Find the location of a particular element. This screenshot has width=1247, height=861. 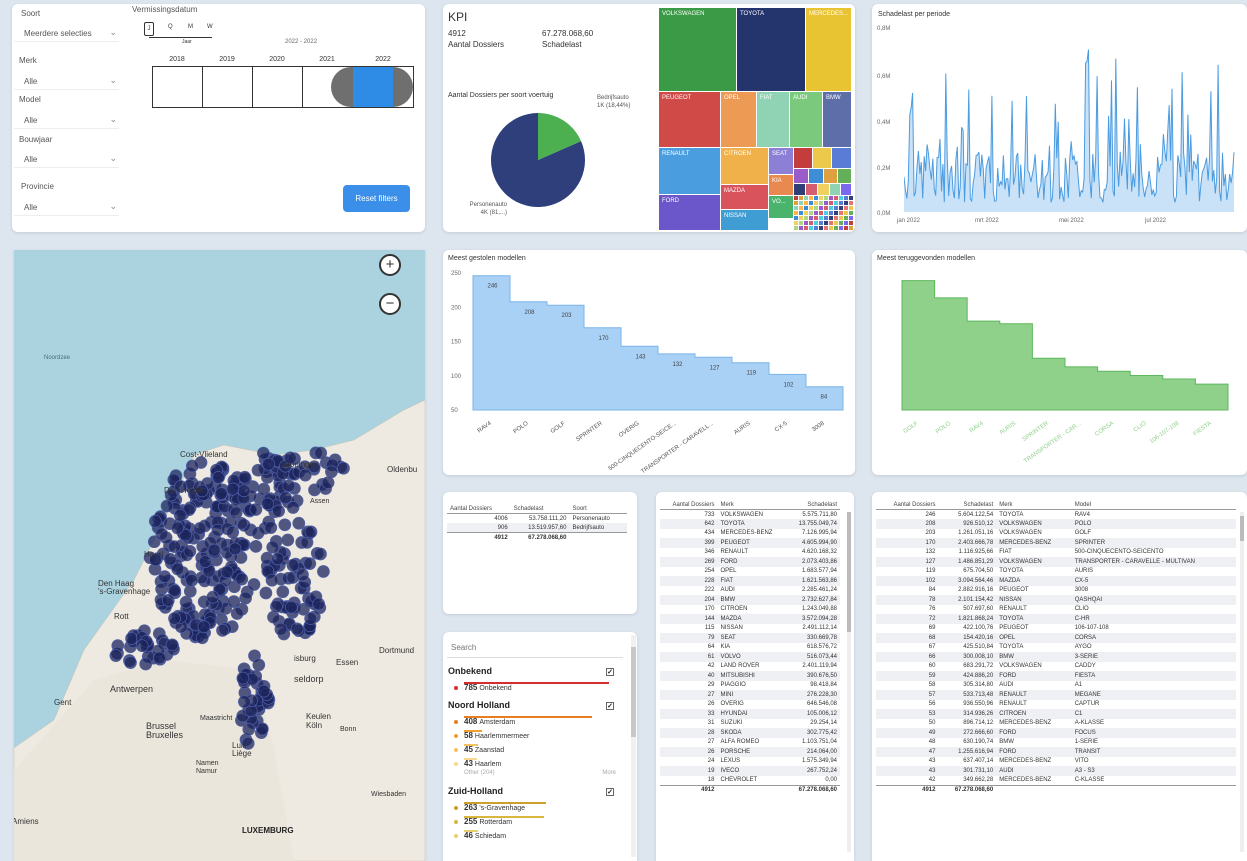

treemap-tile: PEUGEOT is located at coordinates (689, 119).